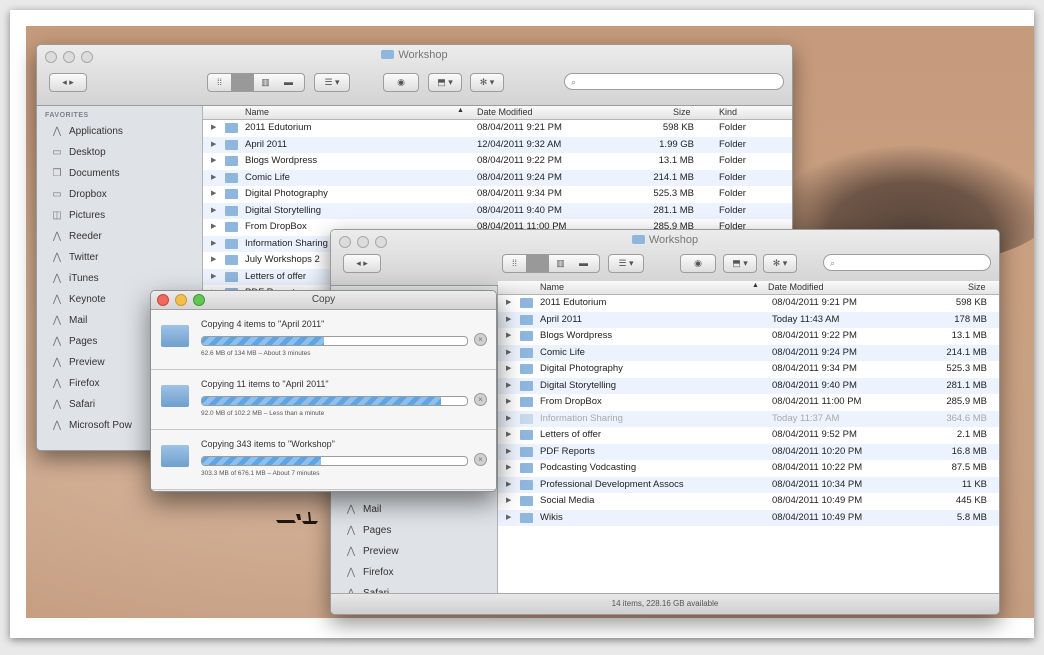 Image resolution: width=1044 pixels, height=655 pixels. I want to click on file-name: From DropBox, so click(276, 226).